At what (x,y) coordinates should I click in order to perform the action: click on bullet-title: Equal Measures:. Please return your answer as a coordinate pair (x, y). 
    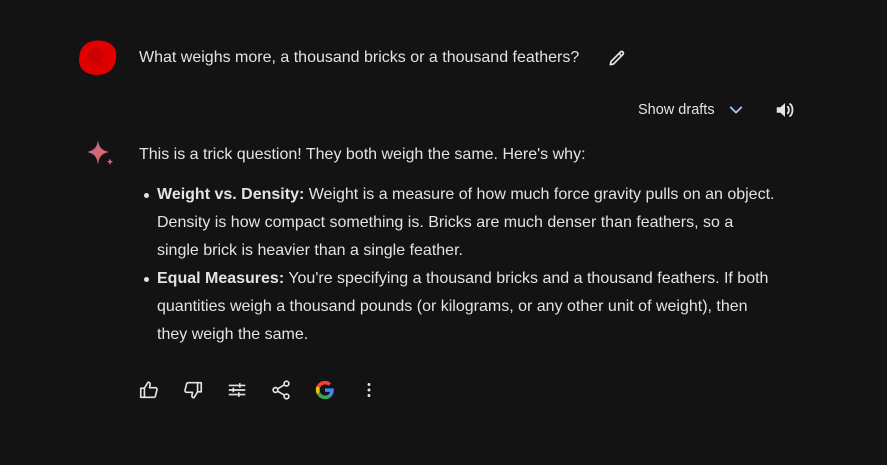
    Looking at the image, I should click on (221, 278).